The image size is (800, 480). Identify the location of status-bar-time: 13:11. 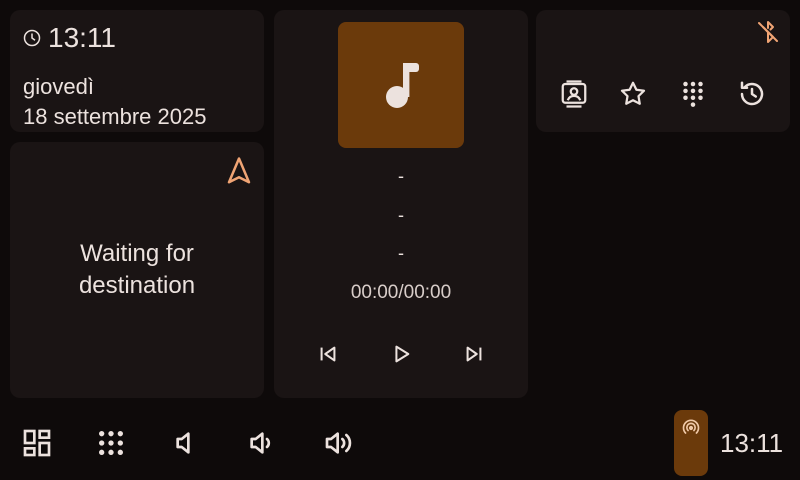
(752, 443).